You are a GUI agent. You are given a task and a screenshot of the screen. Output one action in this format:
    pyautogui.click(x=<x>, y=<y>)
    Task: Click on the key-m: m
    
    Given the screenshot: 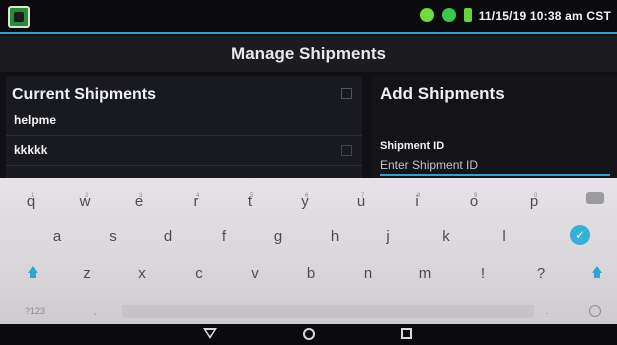 What is the action you would take?
    pyautogui.click(x=425, y=274)
    